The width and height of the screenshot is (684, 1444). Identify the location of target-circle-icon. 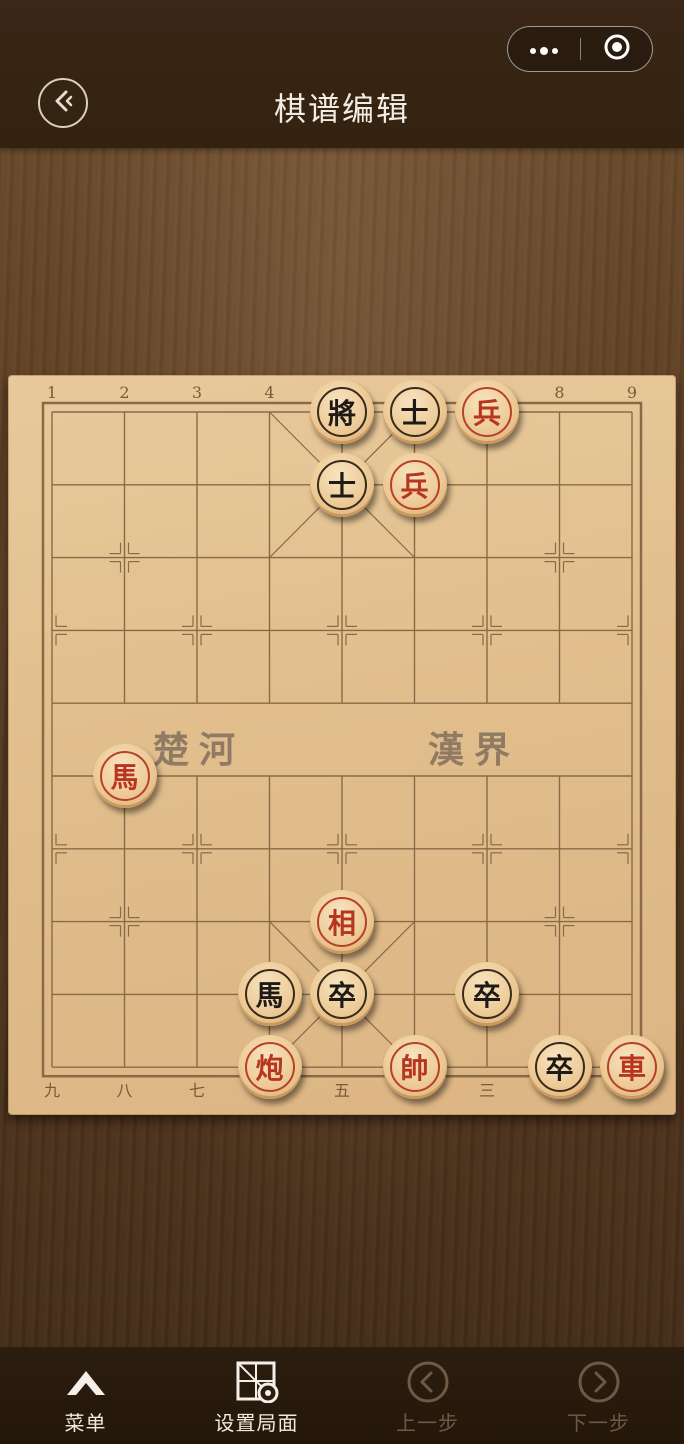
(617, 49).